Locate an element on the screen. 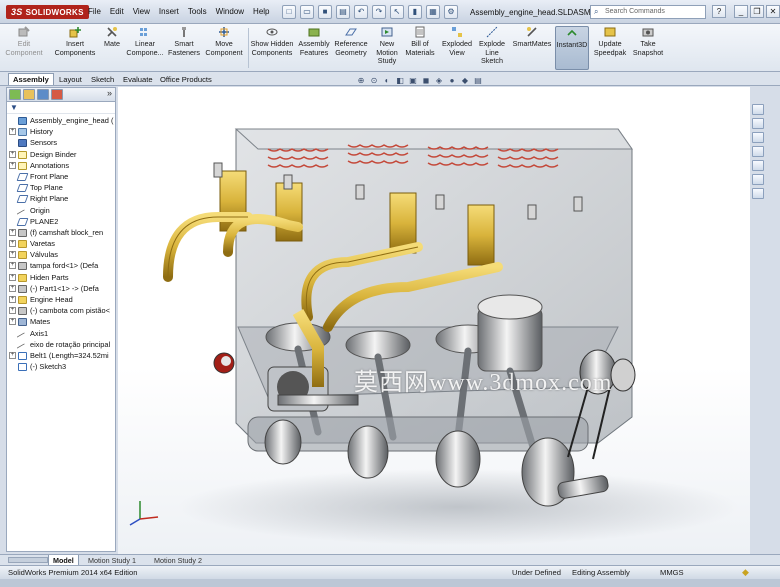 The image size is (780, 587). tree-item: + Annotations is located at coordinates (61, 165).